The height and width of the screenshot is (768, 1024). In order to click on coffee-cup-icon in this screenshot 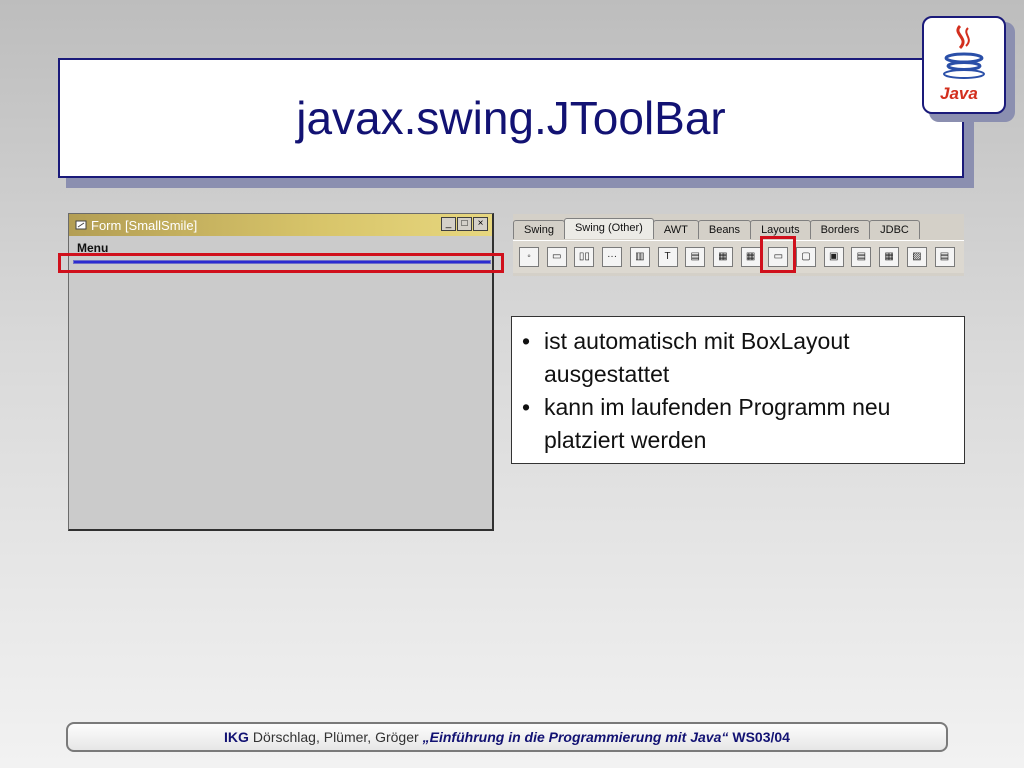, I will do `click(964, 51)`.